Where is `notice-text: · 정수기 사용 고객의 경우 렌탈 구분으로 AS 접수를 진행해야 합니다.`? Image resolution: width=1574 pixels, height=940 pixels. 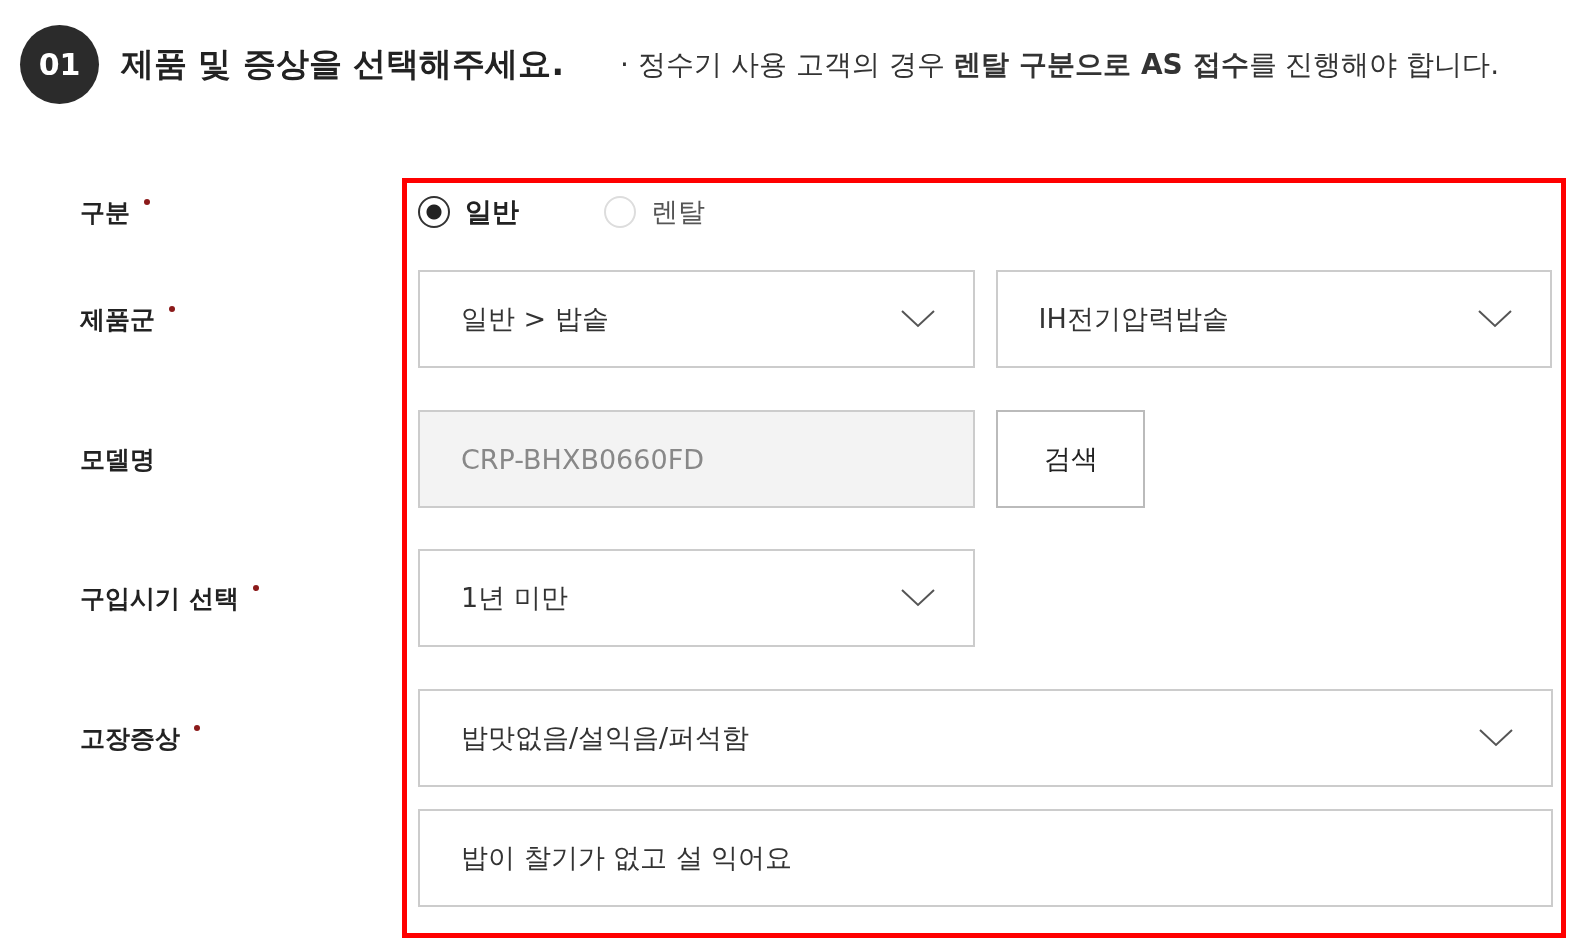 notice-text: · 정수기 사용 고객의 경우 렌탈 구분으로 AS 접수를 진행해야 합니다. is located at coordinates (1060, 64).